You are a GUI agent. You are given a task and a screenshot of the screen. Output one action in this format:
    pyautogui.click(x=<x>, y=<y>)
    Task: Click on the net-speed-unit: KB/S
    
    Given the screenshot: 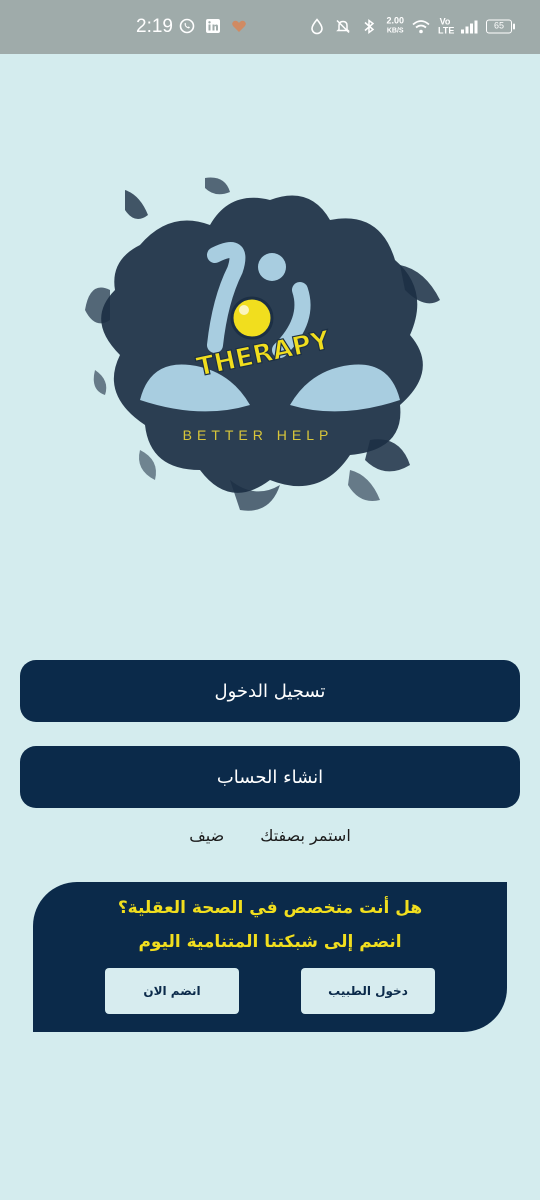 What is the action you would take?
    pyautogui.click(x=395, y=31)
    